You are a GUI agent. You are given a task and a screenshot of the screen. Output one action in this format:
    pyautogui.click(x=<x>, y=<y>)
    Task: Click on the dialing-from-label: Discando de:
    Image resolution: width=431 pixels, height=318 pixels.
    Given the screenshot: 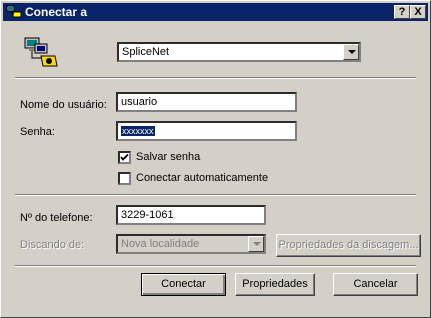 What is the action you would take?
    pyautogui.click(x=52, y=245)
    